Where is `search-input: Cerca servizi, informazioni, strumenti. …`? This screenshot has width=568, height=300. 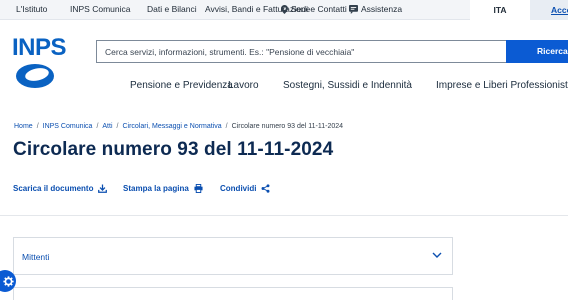
search-input: Cerca servizi, informazioni, strumenti. … is located at coordinates (301, 51).